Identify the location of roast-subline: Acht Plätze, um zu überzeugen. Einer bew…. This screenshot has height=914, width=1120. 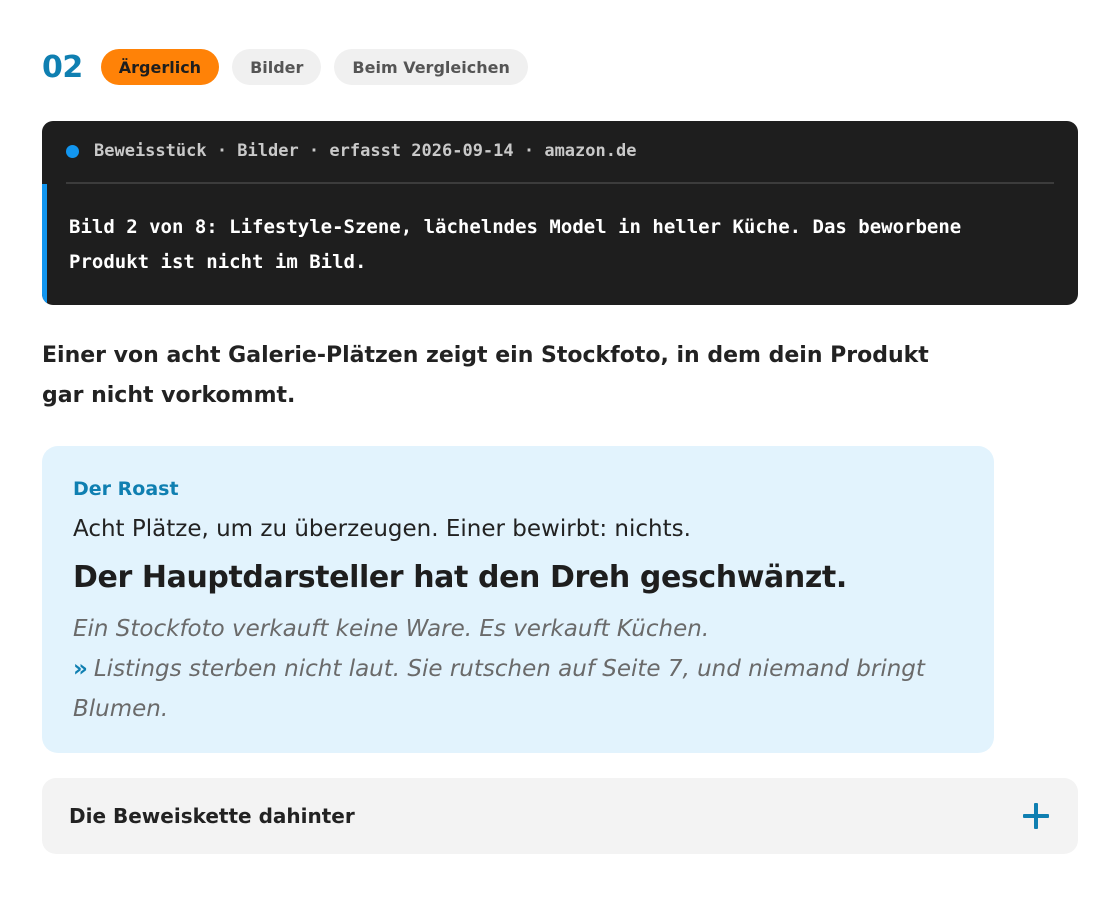
(382, 529).